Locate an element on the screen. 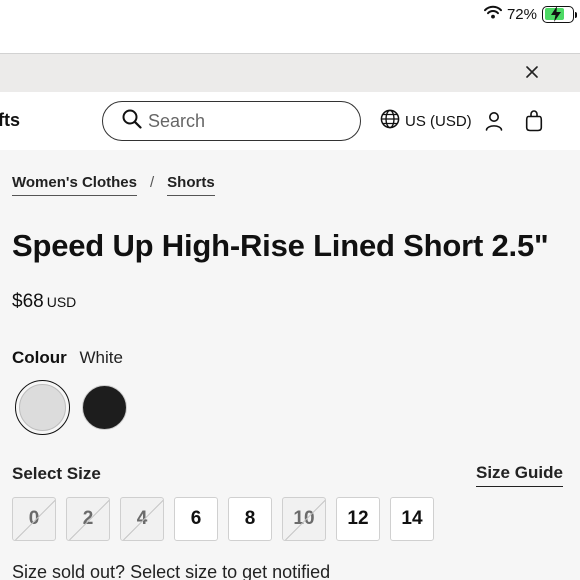 The image size is (580, 580). size-guide-link: Size Guide is located at coordinates (519, 475).